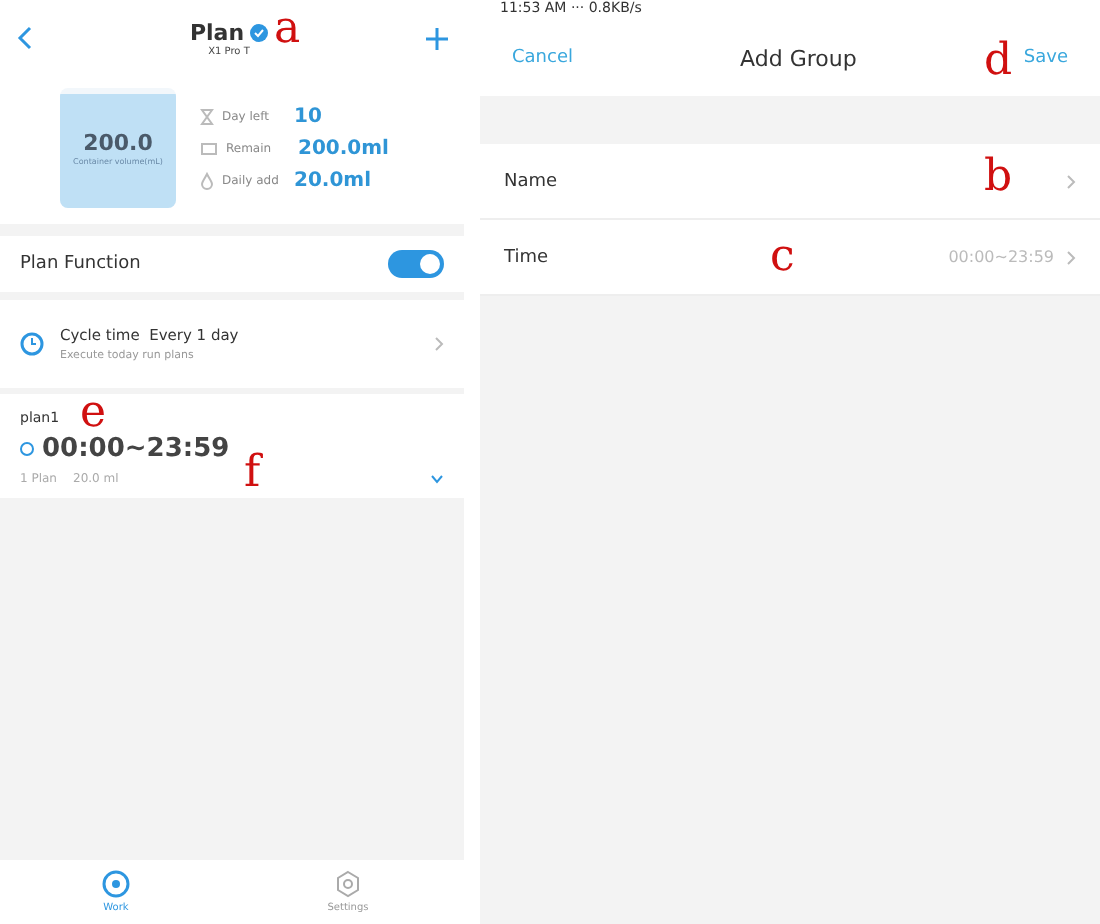  What do you see at coordinates (308, 116) in the screenshot?
I see `stat-value: 10` at bounding box center [308, 116].